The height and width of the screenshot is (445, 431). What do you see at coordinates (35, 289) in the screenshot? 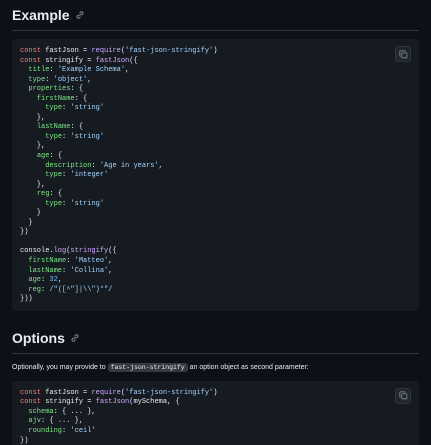
I see `code-token: reg` at bounding box center [35, 289].